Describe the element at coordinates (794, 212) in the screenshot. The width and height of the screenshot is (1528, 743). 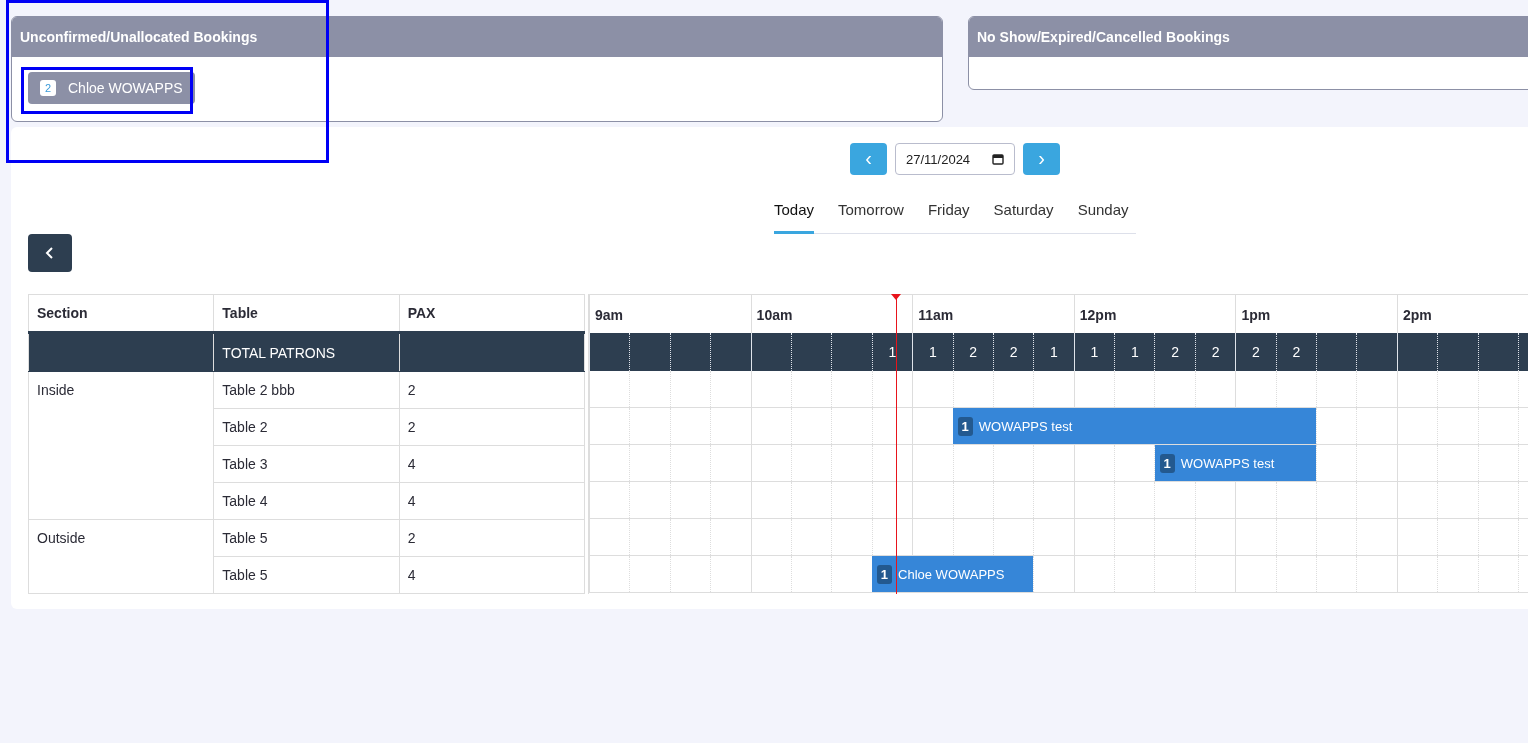
I see `day-tab: Today` at that location.